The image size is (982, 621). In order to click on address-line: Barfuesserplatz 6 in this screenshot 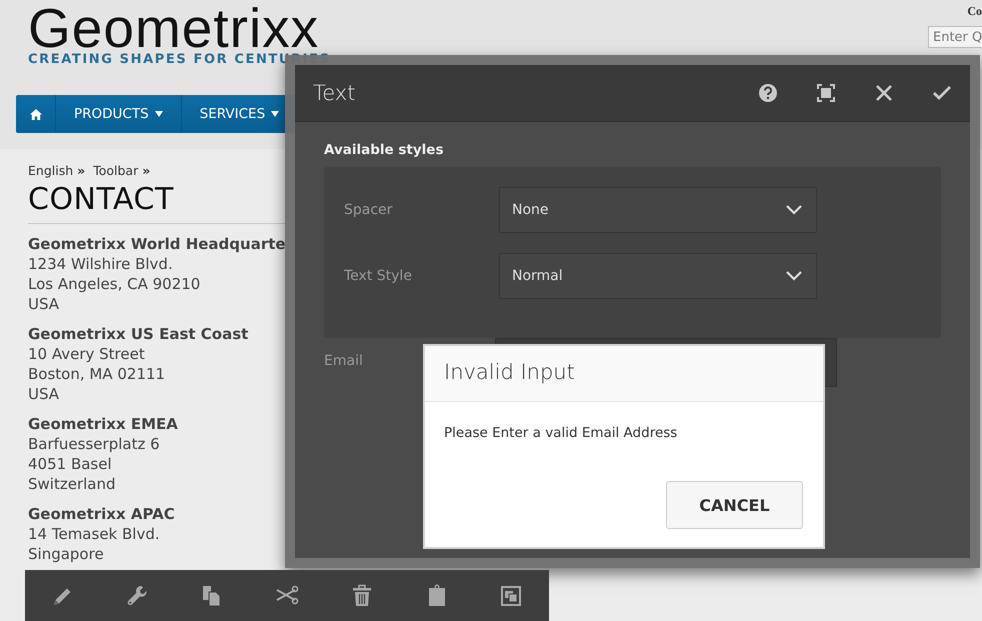, I will do `click(94, 444)`.